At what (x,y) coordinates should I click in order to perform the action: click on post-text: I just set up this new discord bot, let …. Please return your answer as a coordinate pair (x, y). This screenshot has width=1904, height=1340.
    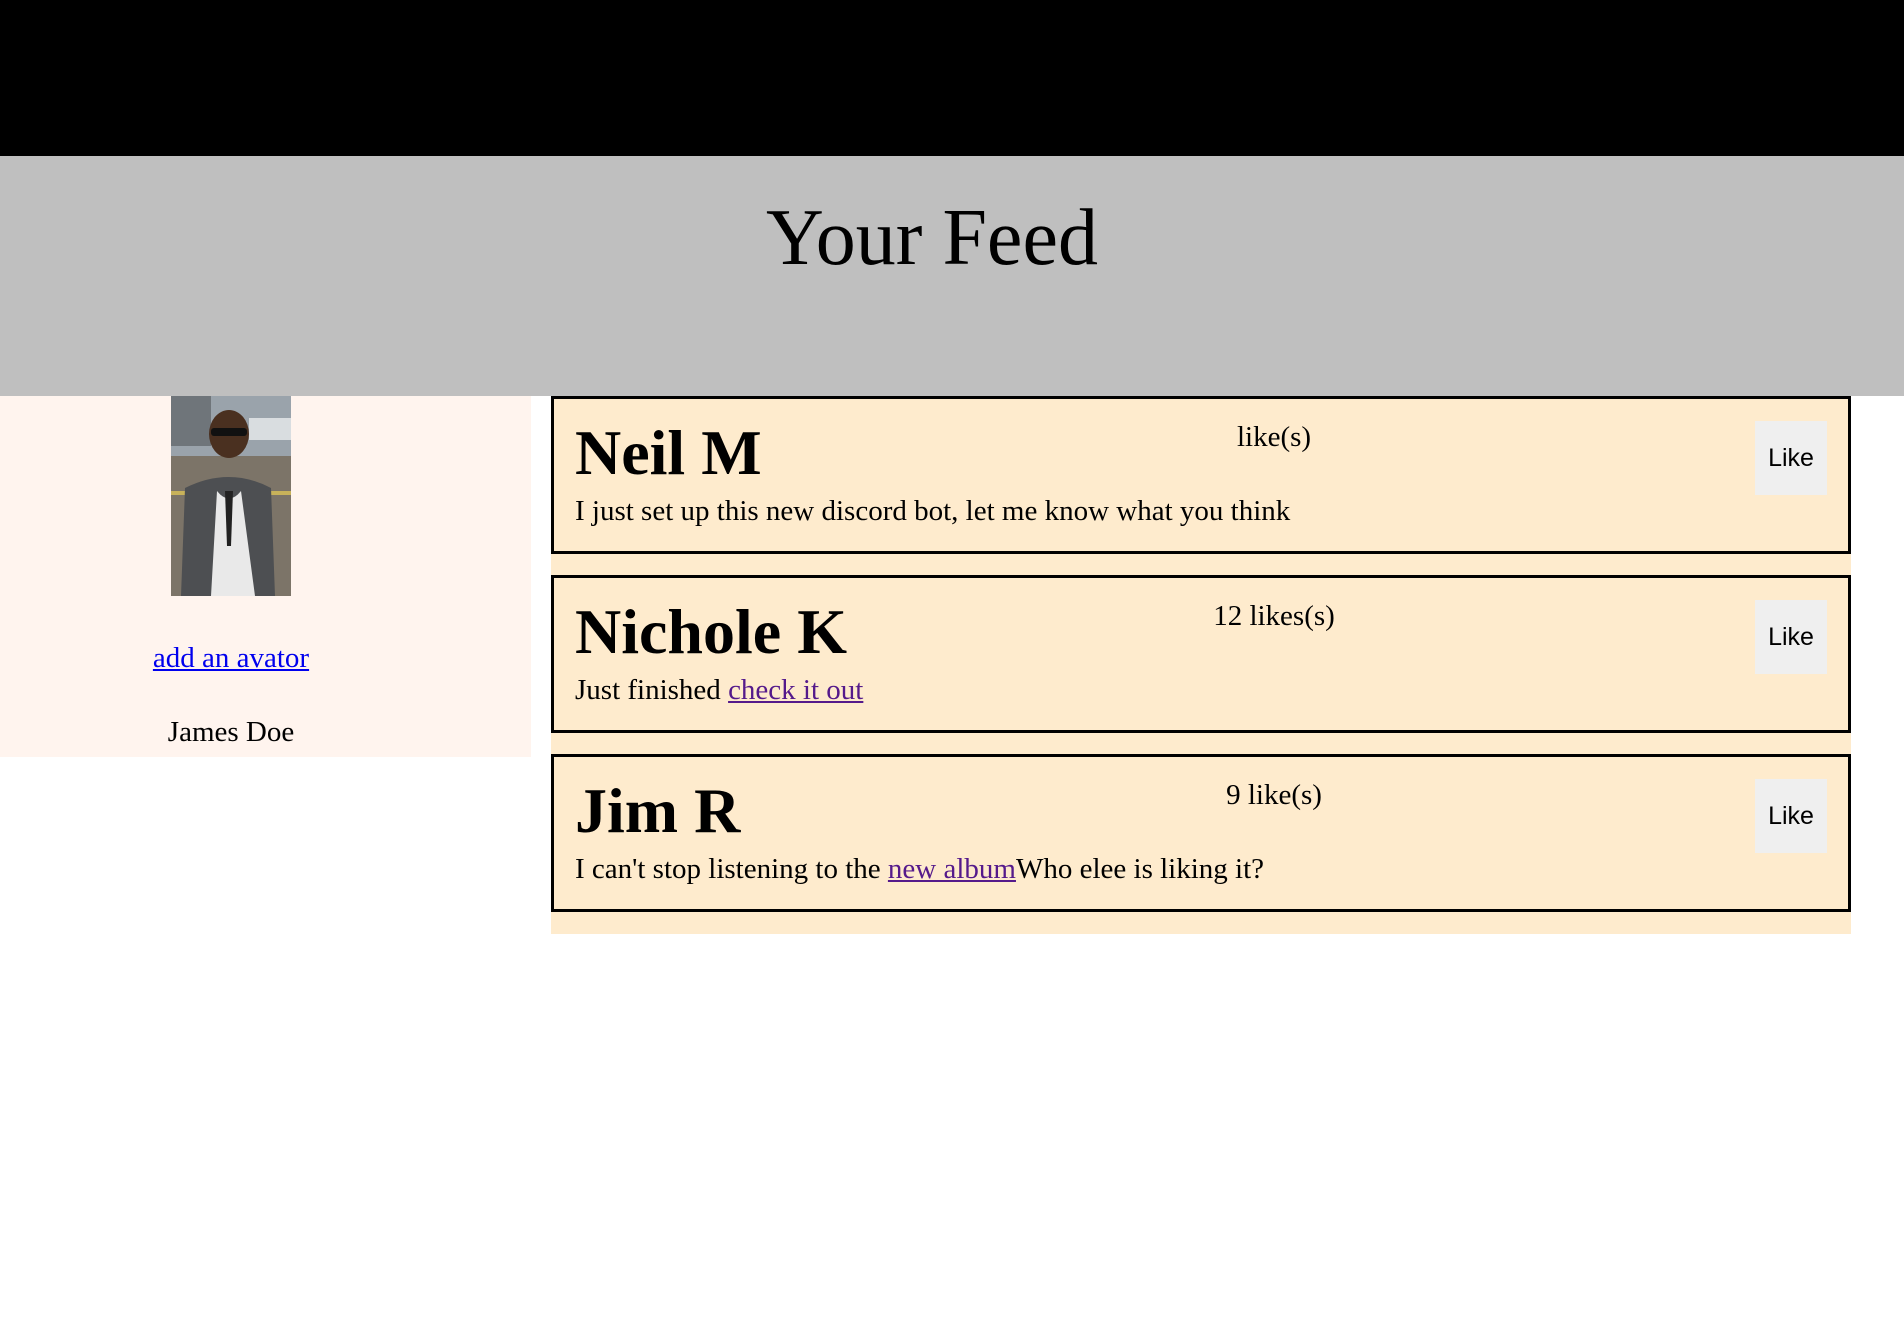
    Looking at the image, I should click on (933, 511).